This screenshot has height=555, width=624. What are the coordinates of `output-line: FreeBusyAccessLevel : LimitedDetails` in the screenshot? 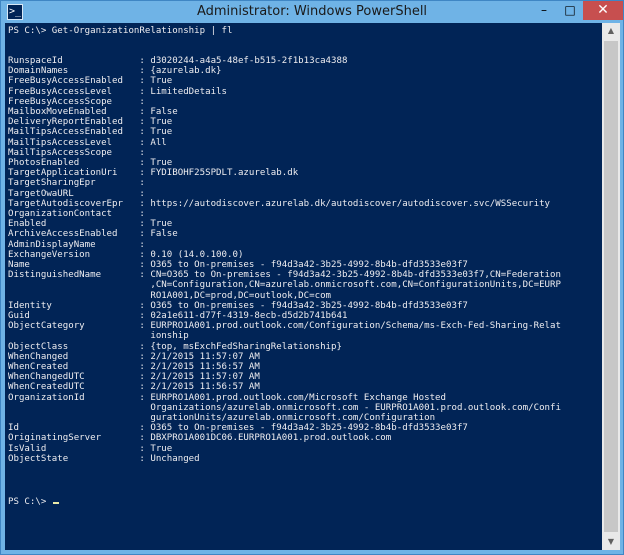 It's located at (117, 91).